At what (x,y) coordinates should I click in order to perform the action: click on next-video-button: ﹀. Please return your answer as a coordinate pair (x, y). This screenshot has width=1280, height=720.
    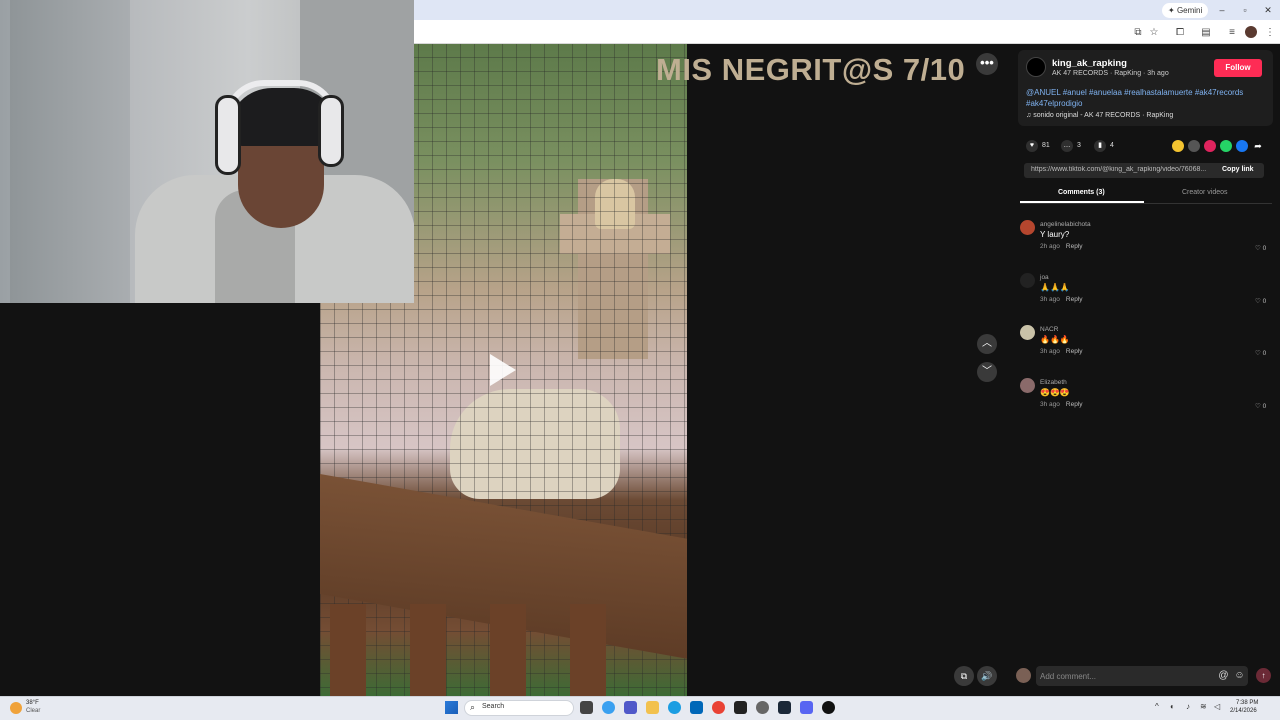
    Looking at the image, I should click on (987, 372).